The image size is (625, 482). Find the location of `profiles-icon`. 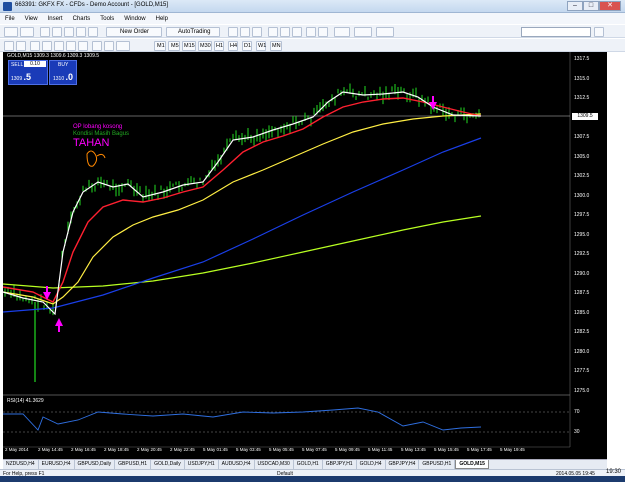

profiles-icon is located at coordinates (27, 32).